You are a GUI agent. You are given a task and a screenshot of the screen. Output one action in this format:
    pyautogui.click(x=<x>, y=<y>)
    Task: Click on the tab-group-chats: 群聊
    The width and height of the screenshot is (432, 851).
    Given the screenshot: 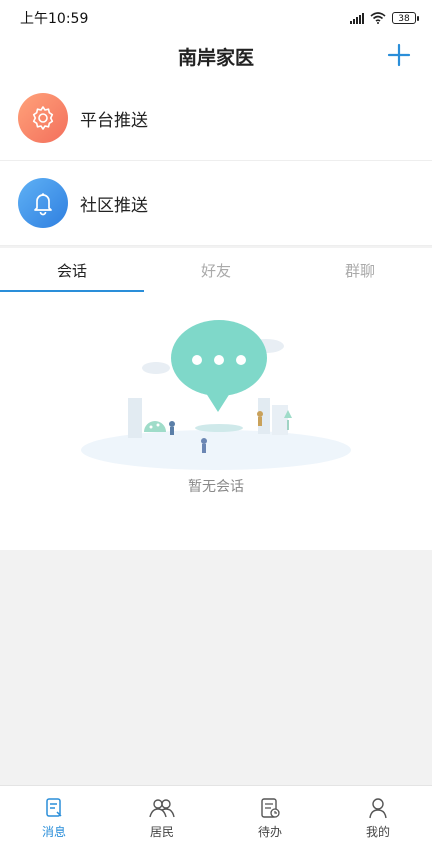 What is the action you would take?
    pyautogui.click(x=360, y=270)
    